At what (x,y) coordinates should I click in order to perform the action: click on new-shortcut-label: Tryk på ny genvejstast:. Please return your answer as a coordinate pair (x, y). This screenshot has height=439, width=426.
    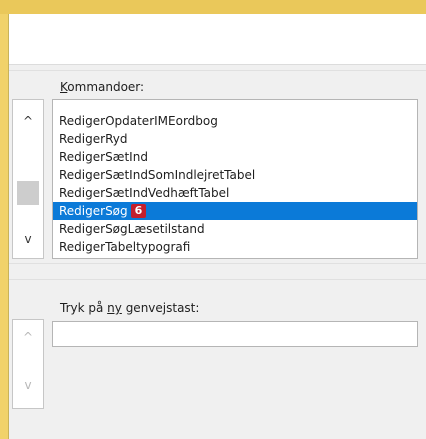
    Looking at the image, I should click on (130, 308).